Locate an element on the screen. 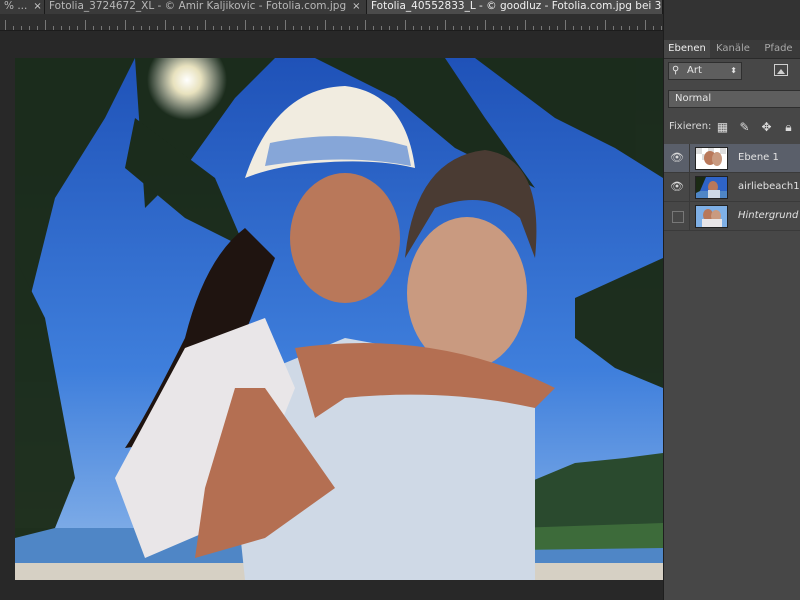 Image resolution: width=800 pixels, height=600 pixels. brush-icon: ✎ is located at coordinates (744, 127).